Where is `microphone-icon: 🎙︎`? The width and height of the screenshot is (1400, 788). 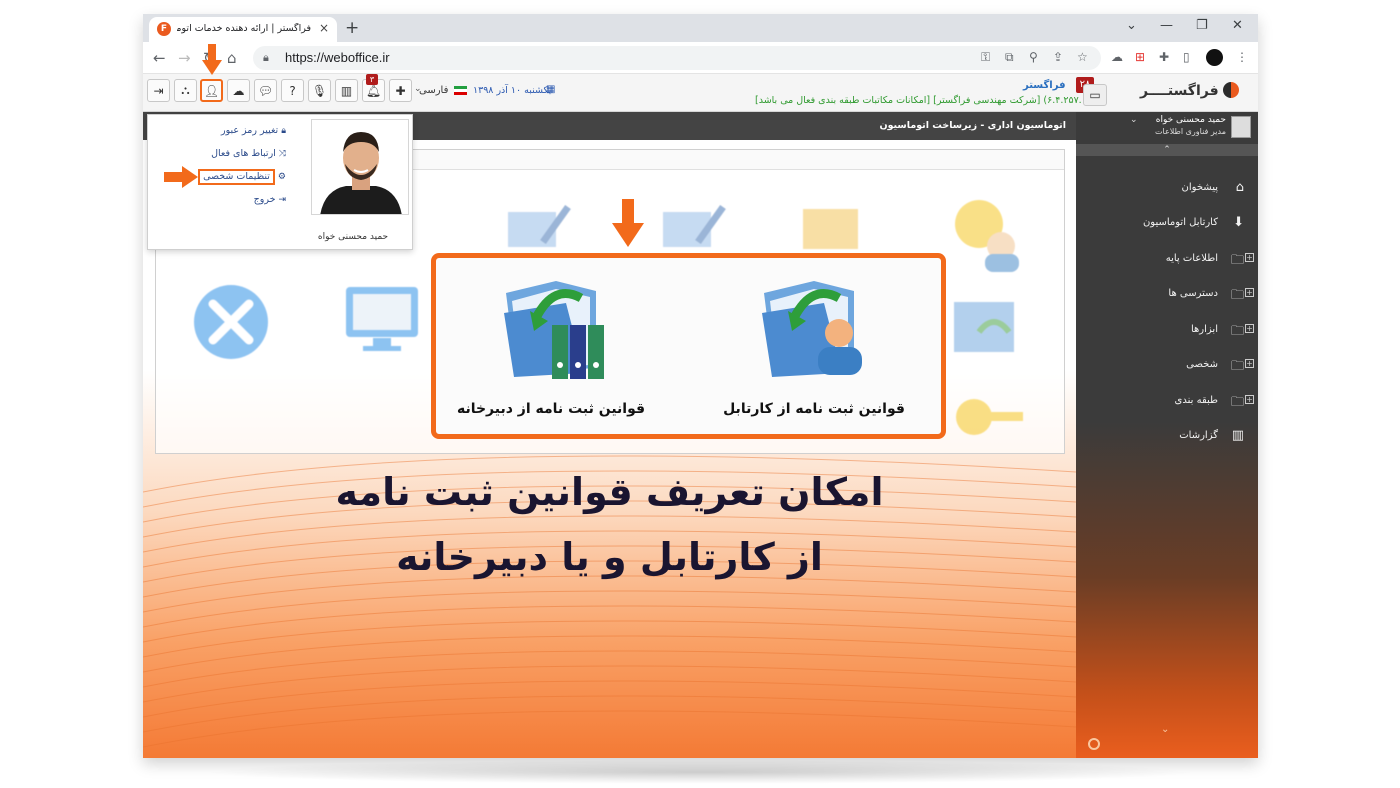 microphone-icon: 🎙︎ is located at coordinates (319, 90).